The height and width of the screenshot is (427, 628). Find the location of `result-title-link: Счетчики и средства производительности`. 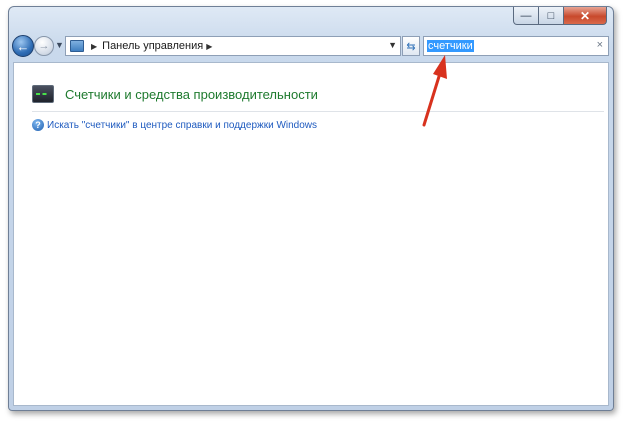

result-title-link: Счетчики и средства производительности is located at coordinates (191, 94).